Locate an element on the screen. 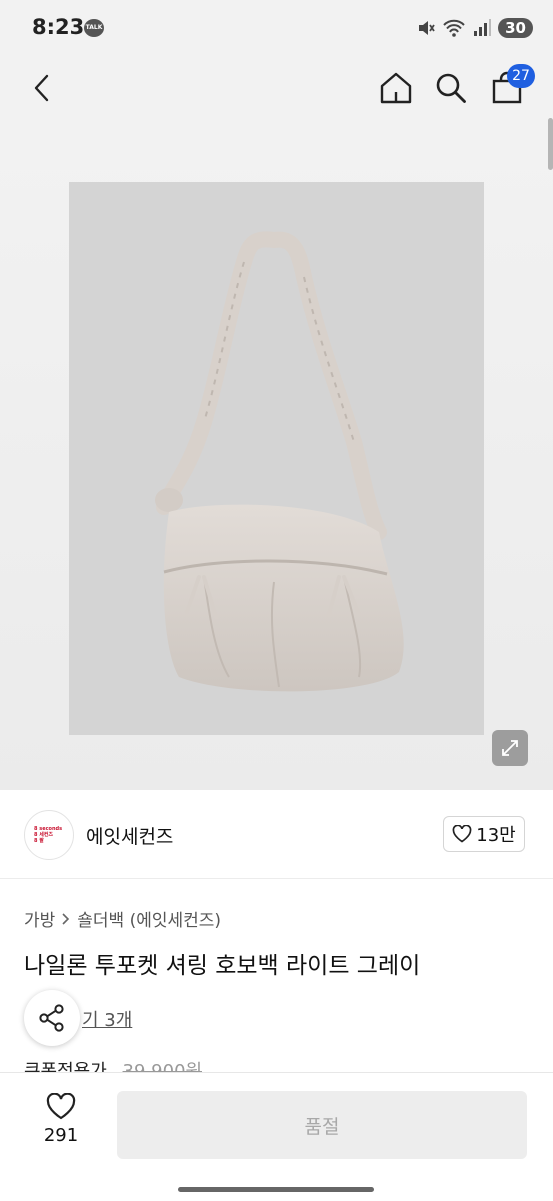 The height and width of the screenshot is (1201, 553). original-price: 39,900원 is located at coordinates (162, 1066).